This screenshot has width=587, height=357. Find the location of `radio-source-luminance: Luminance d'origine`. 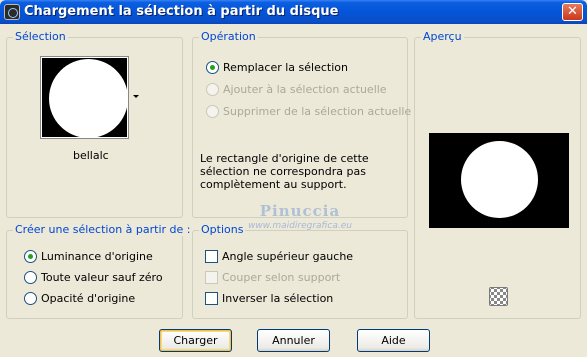

radio-source-luminance: Luminance d'origine is located at coordinates (88, 257).